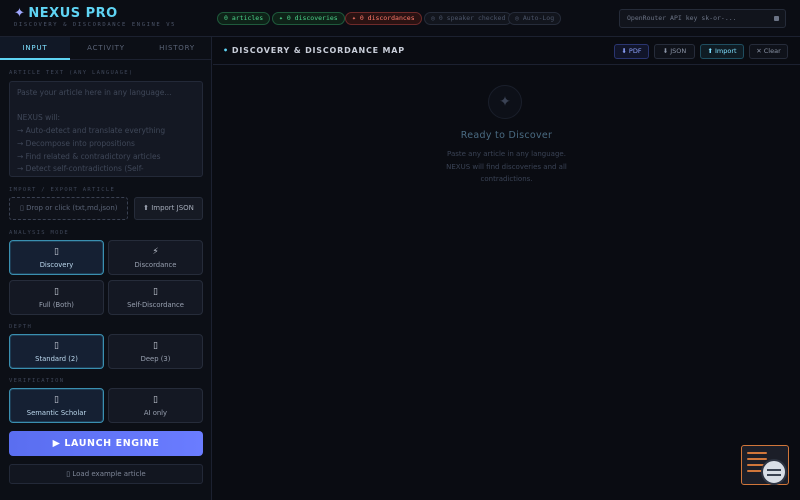 Image resolution: width=800 pixels, height=500 pixels. What do you see at coordinates (71, 73) in the screenshot?
I see `article-text-label: ARTICLE TEXT (ANY LANGUAGE)` at bounding box center [71, 73].